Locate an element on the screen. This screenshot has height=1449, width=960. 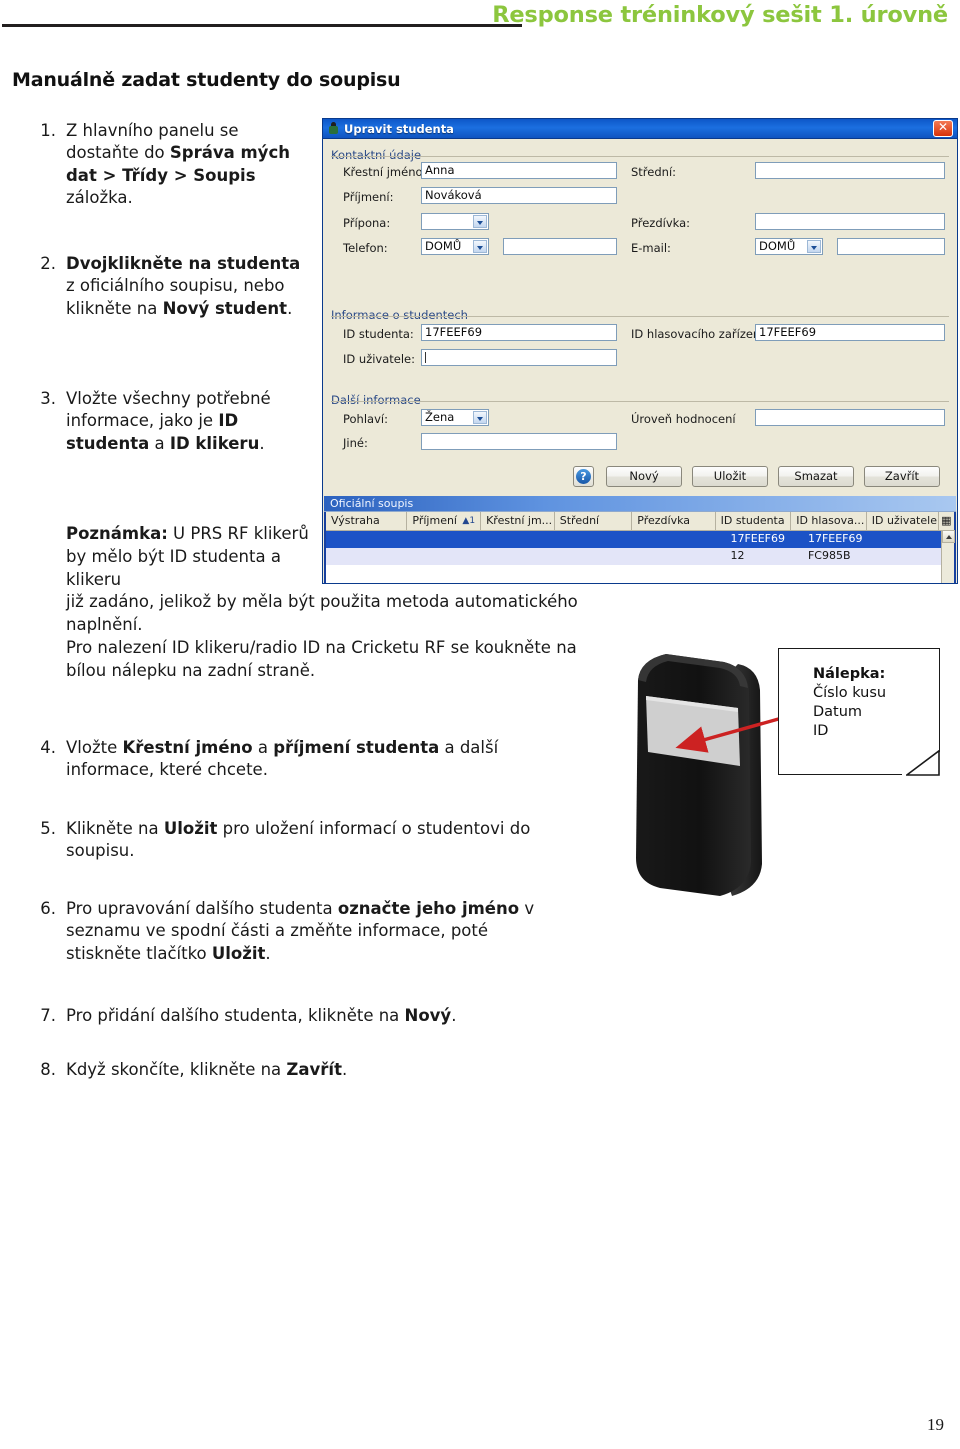
table-row: 17FEEF69 17FEEF69 is located at coordinates (640, 539).